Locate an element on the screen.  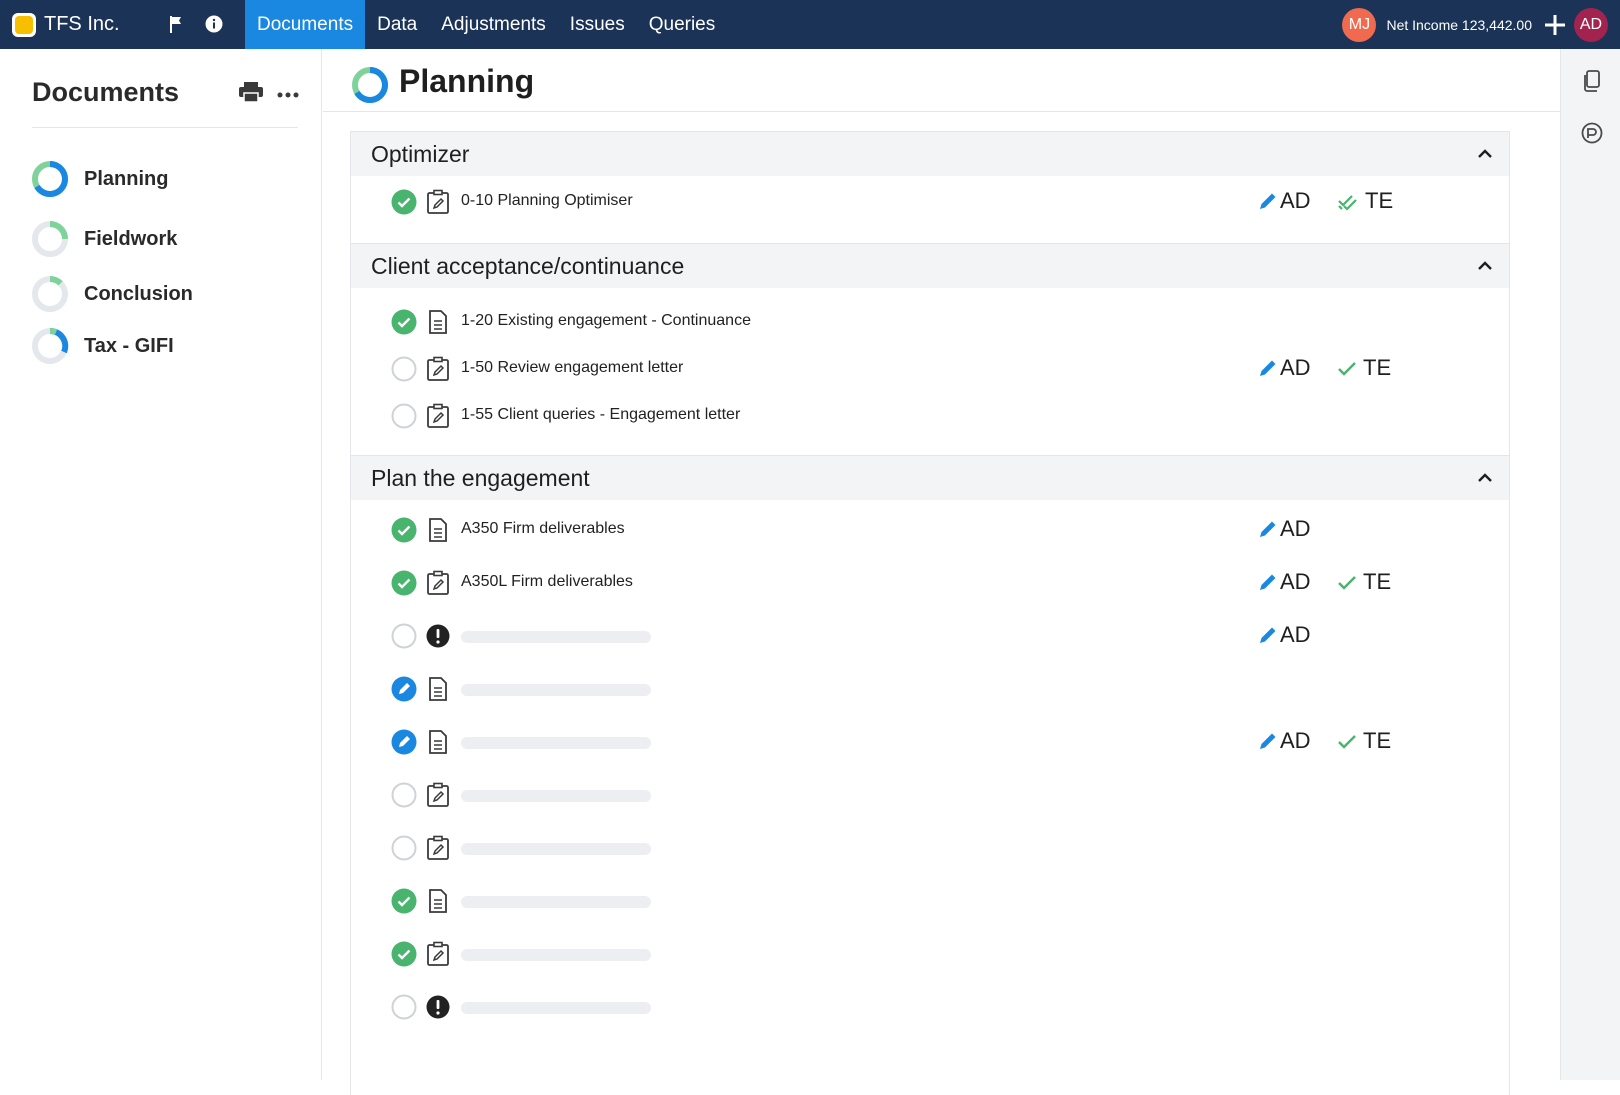
info-icon is located at coordinates (214, 24).